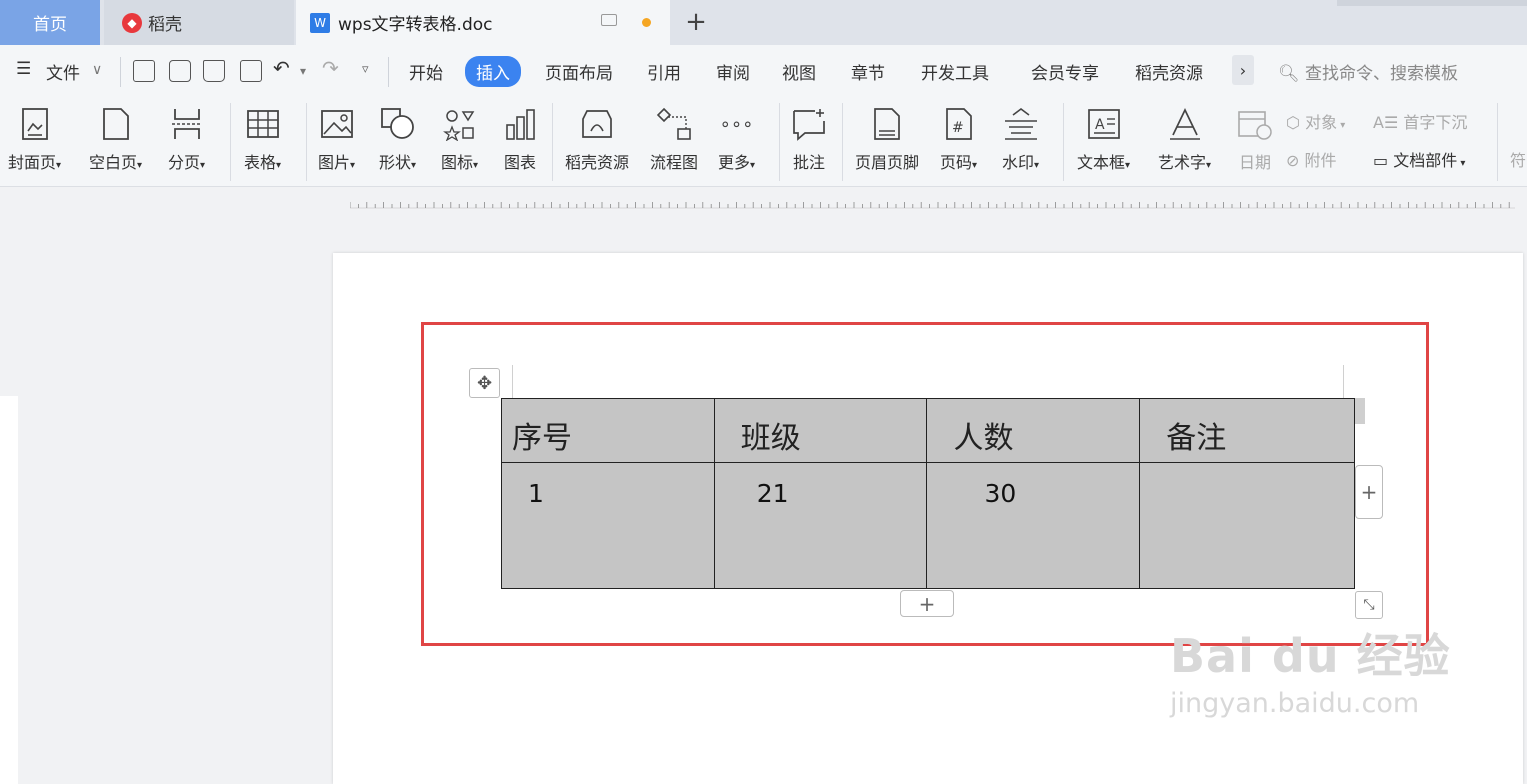  I want to click on monitor-icon, so click(609, 20).